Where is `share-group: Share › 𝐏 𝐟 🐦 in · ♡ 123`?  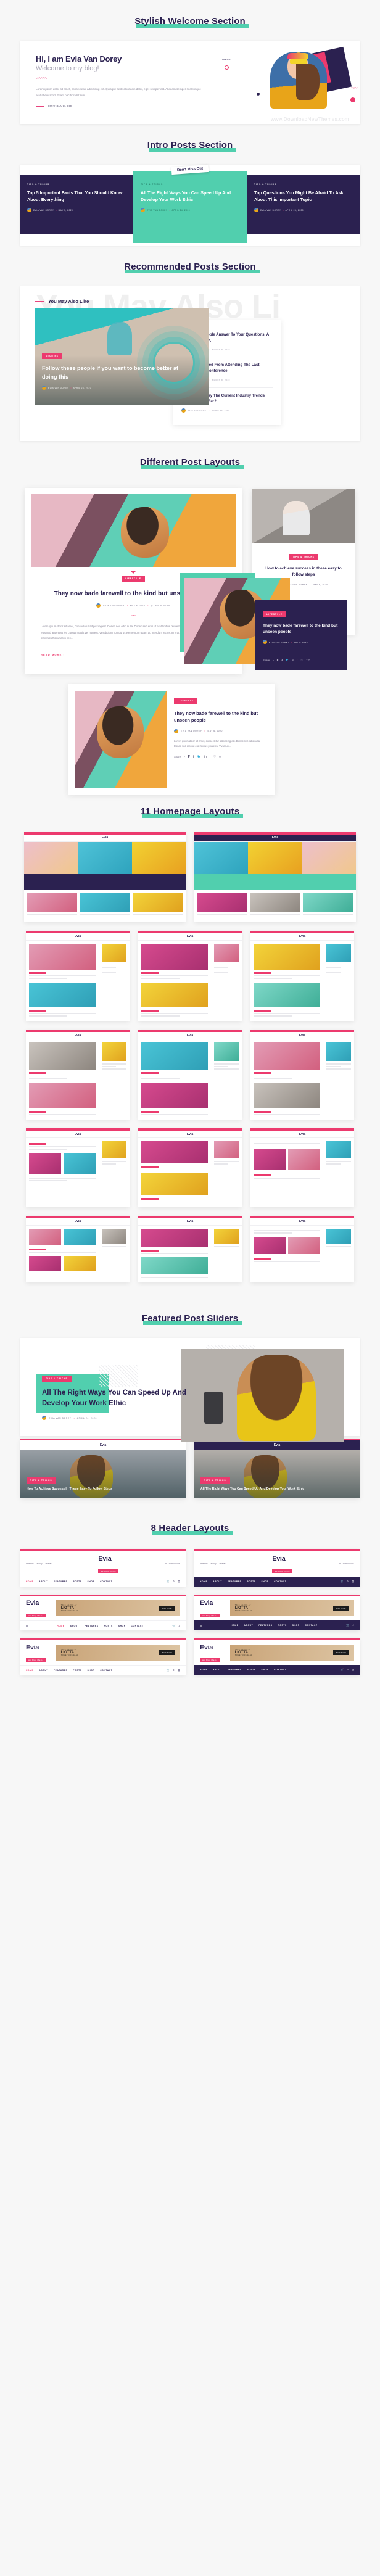
share-group: Share › 𝐏 𝐟 🐦 in · ♡ 123 is located at coordinates (301, 660).